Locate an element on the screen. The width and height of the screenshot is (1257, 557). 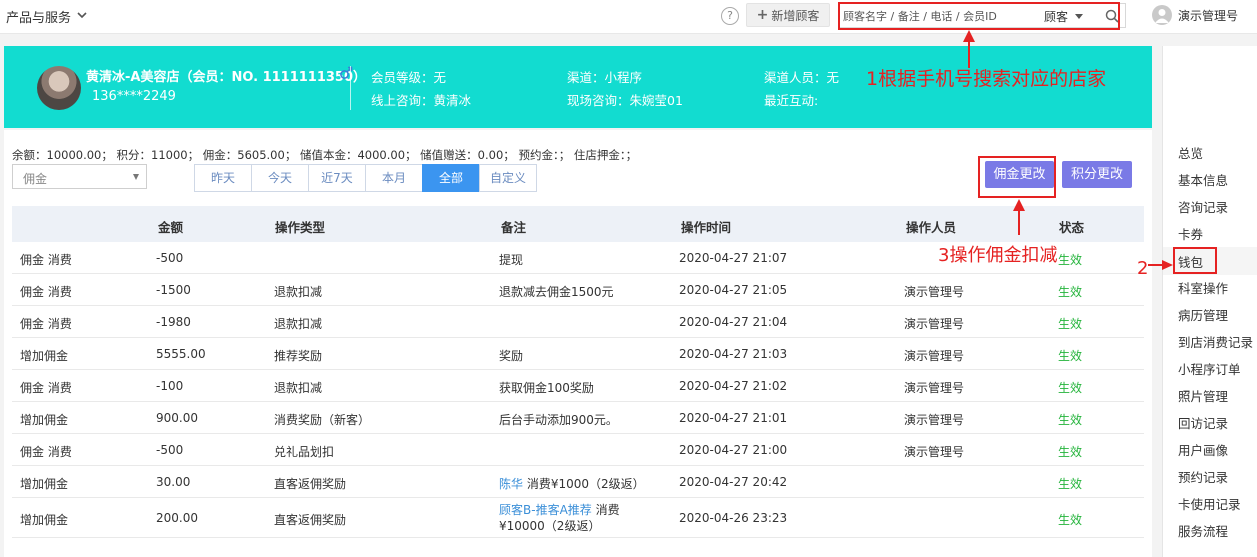
cell-note: 陈华 消费¥1000（2级返） is located at coordinates (572, 483).